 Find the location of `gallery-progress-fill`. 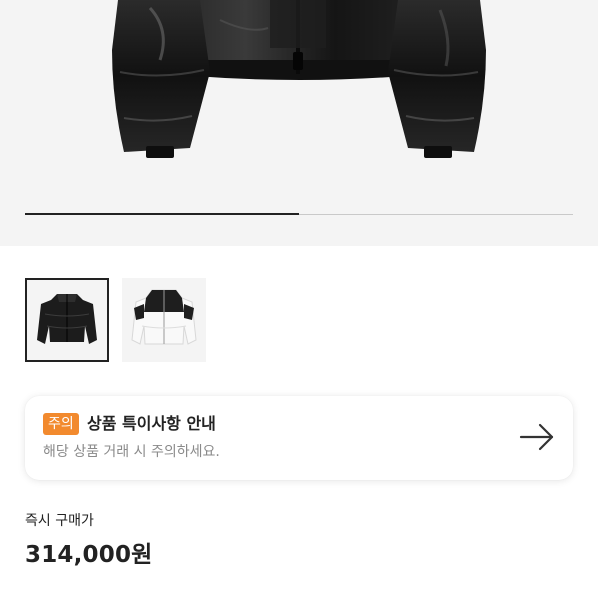

gallery-progress-fill is located at coordinates (162, 214).